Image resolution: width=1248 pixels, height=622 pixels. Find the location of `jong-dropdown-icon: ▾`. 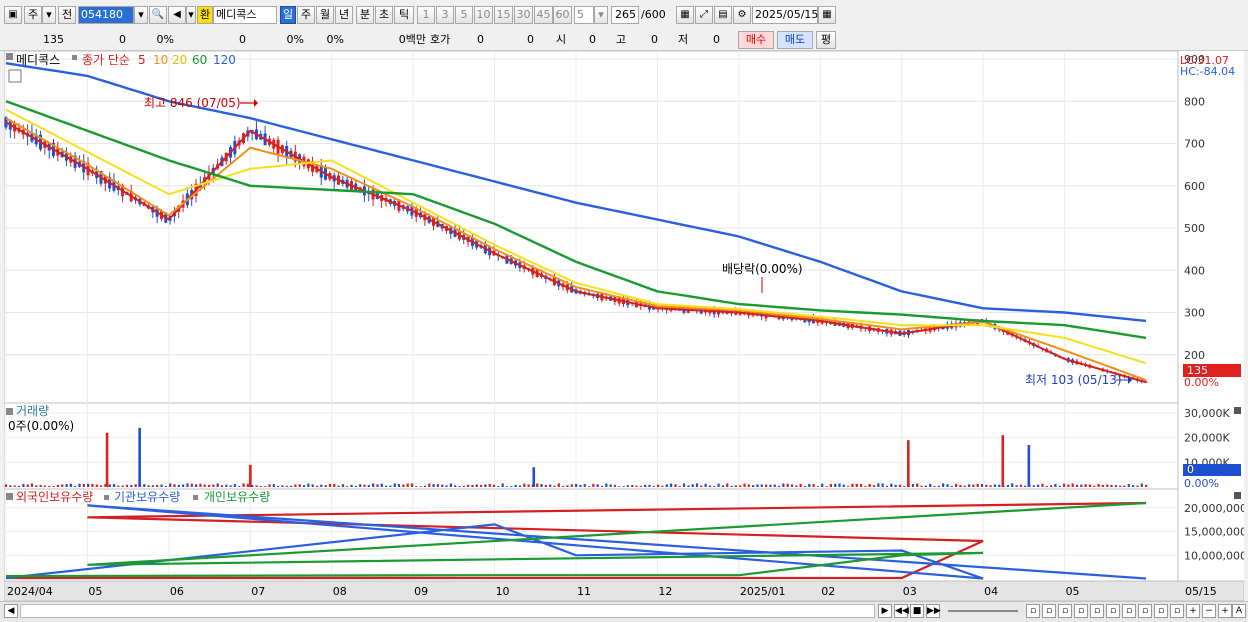

jong-dropdown-icon: ▾ is located at coordinates (49, 15).